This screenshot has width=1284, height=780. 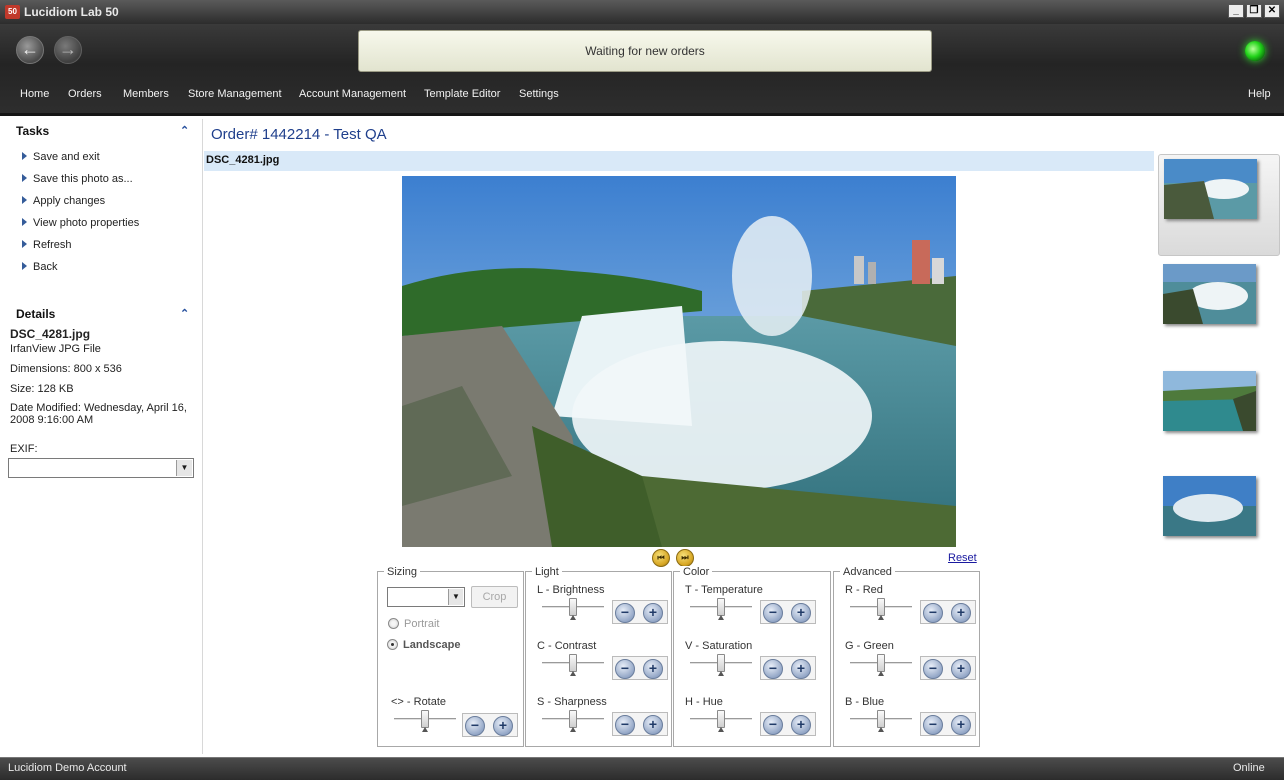 What do you see at coordinates (85, 94) in the screenshot?
I see `menu-orders: Orders` at bounding box center [85, 94].